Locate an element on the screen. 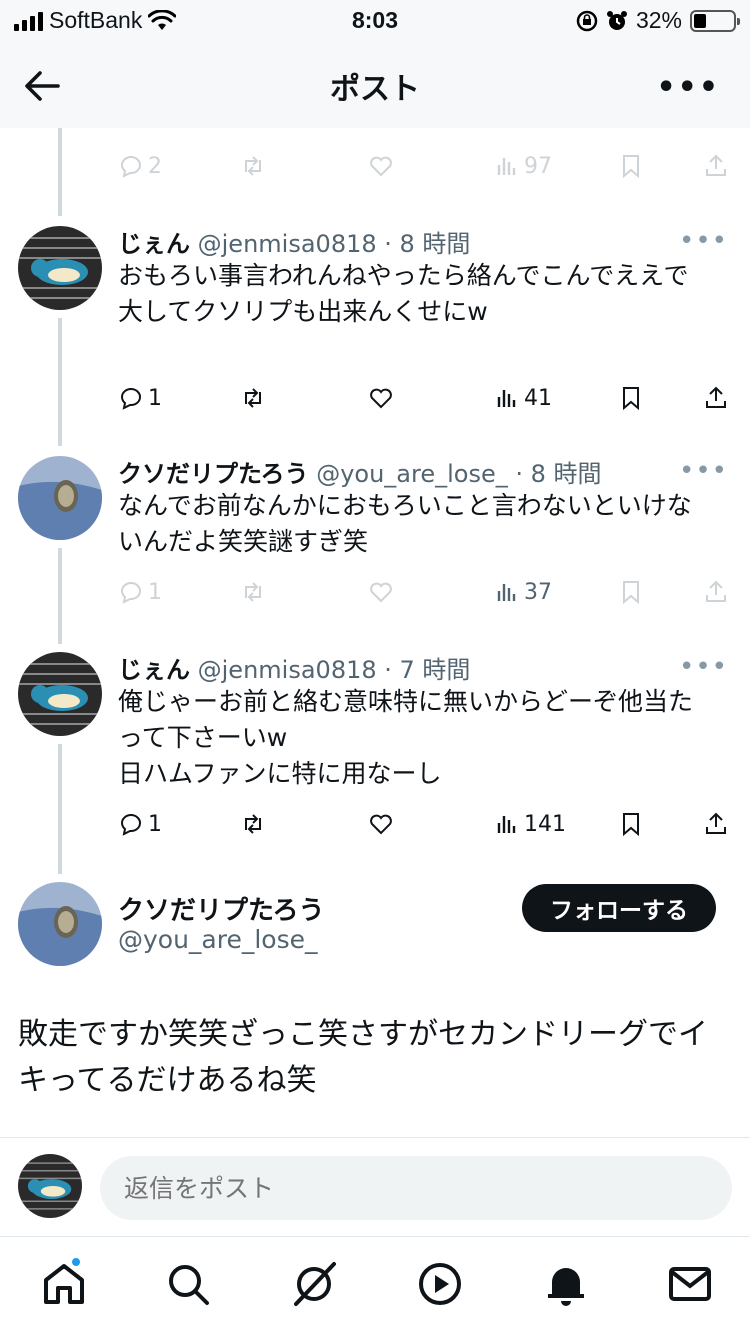  tab-grok is located at coordinates (314, 1284).